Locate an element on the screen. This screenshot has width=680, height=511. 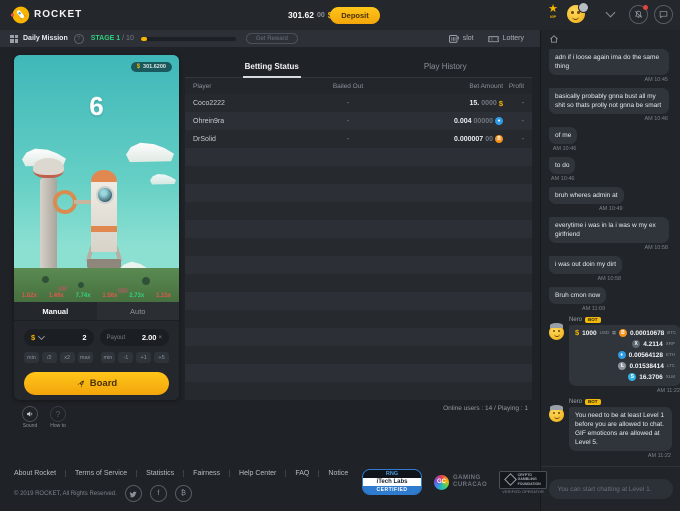
bot-avatar-icon is located at coordinates (556, 331).